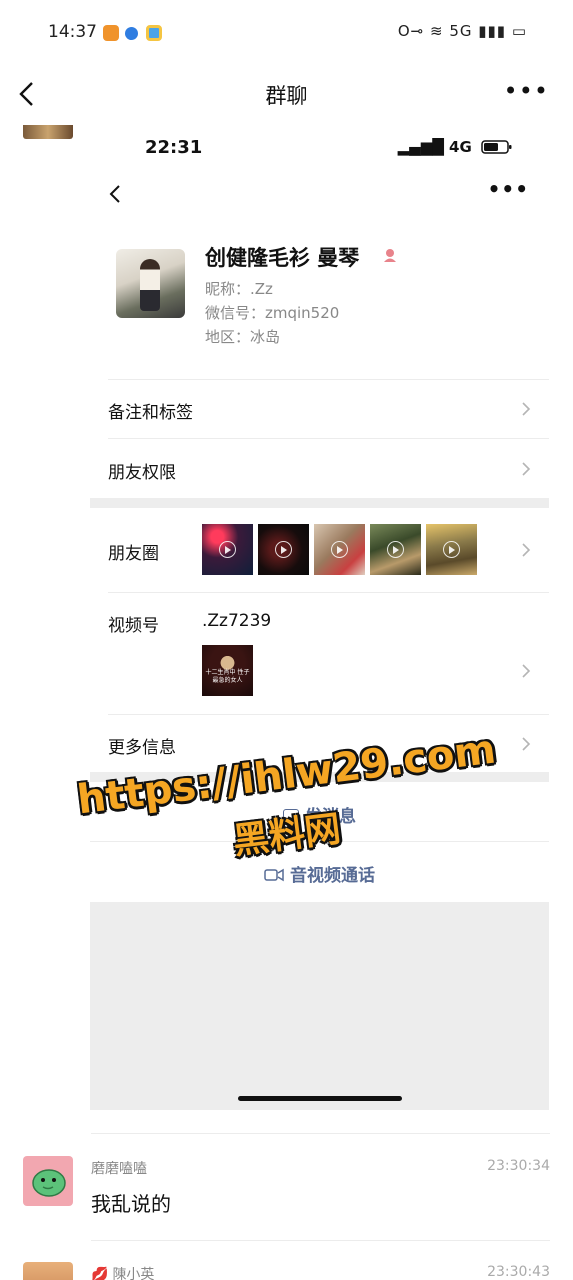 Image resolution: width=573 pixels, height=1280 pixels. Describe the element at coordinates (119, 1169) in the screenshot. I see `sender-name: 磨磨嗑嗑` at that location.